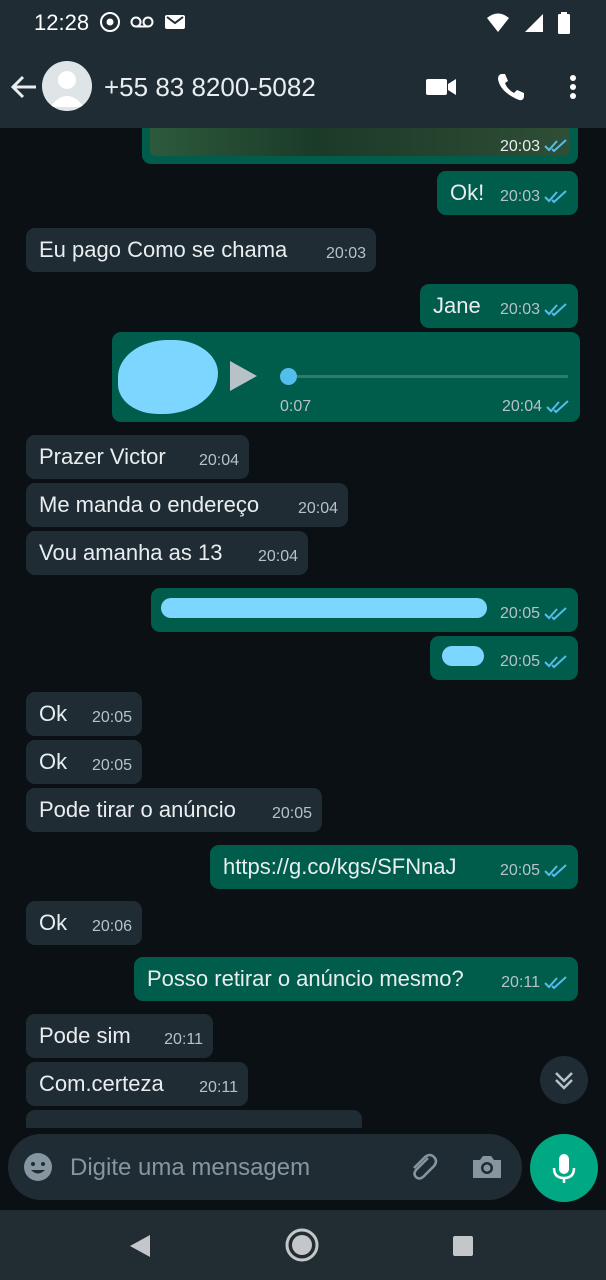 The width and height of the screenshot is (606, 1280). What do you see at coordinates (303, 23) in the screenshot?
I see `status-bar: 12:28` at bounding box center [303, 23].